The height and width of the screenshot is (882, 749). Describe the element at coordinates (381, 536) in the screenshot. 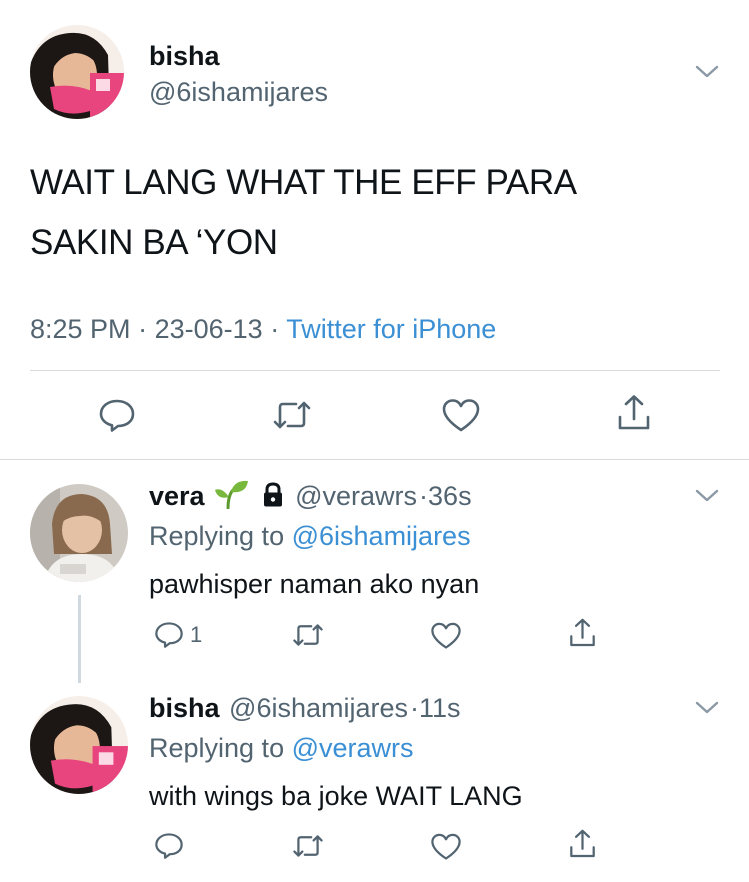

I see `mention-link: @6ishamijares` at that location.